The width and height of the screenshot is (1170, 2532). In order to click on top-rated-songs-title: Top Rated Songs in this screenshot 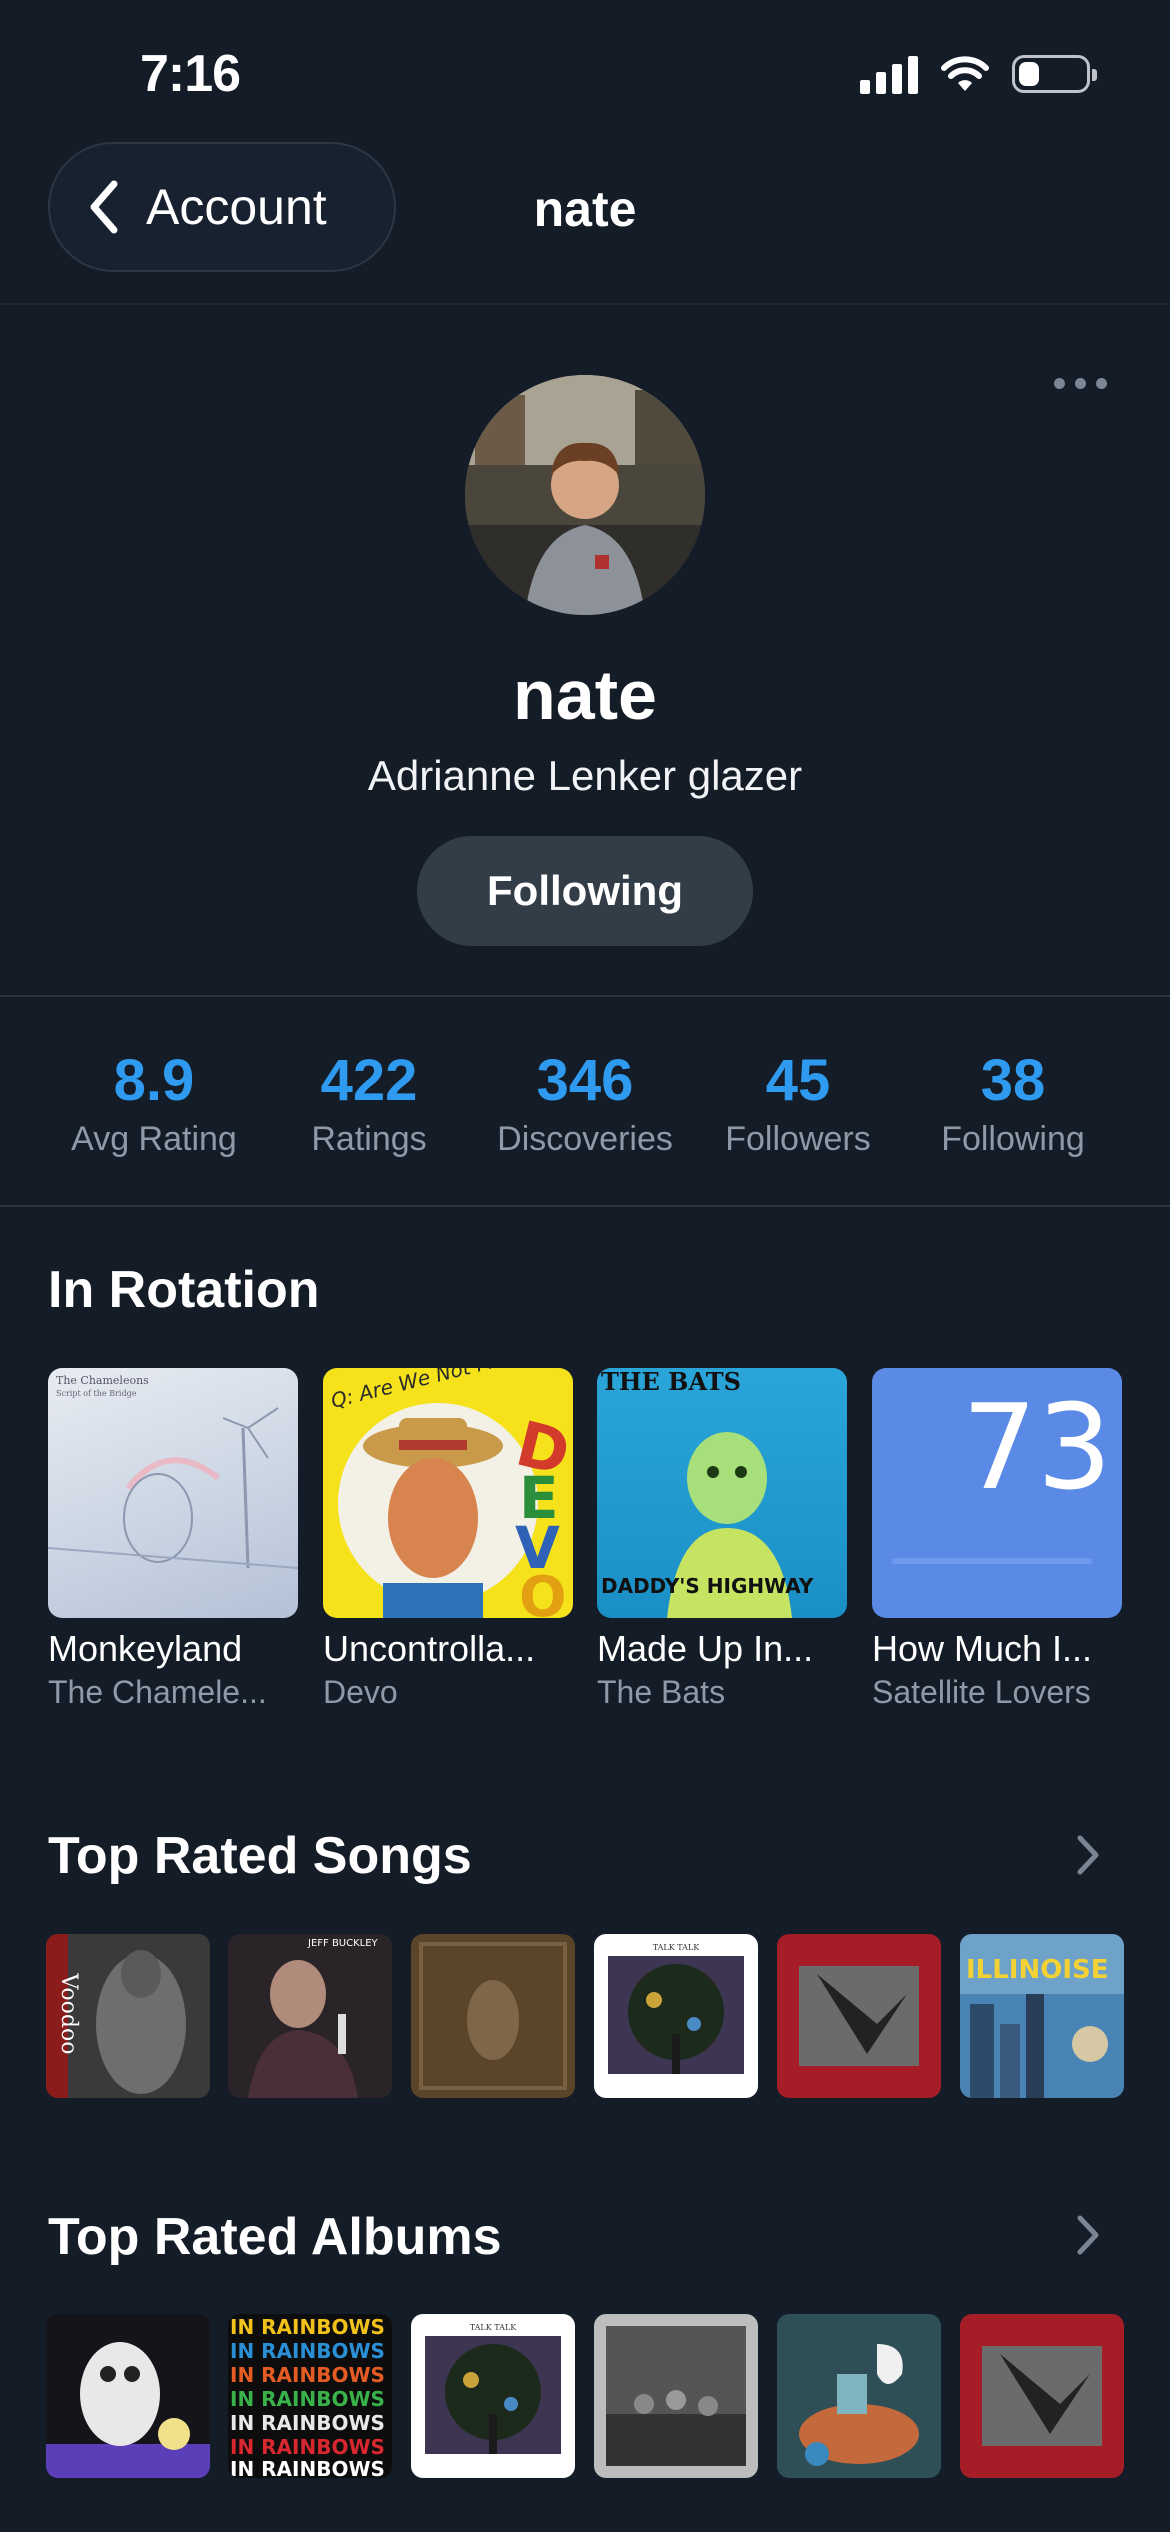, I will do `click(260, 1856)`.